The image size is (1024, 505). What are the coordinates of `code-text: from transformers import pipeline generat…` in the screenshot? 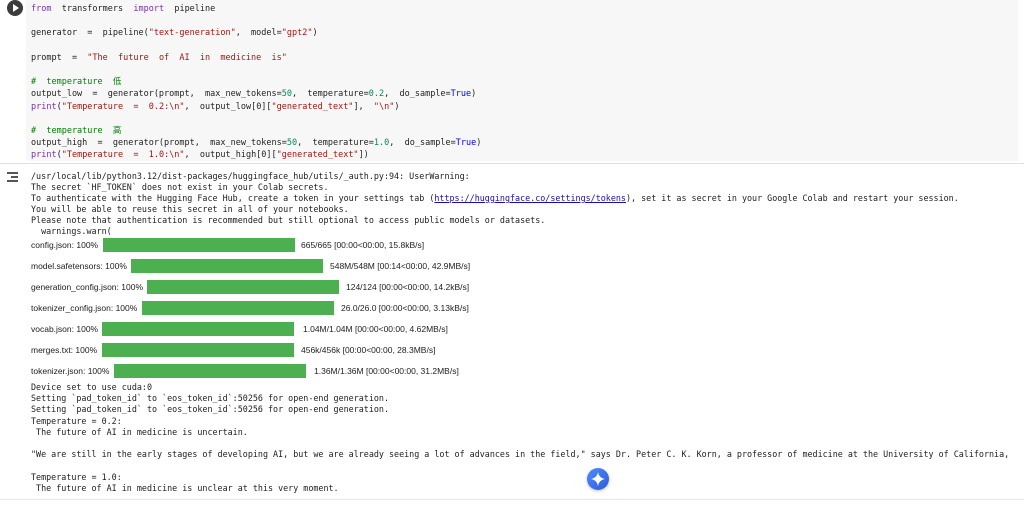 It's located at (256, 82).